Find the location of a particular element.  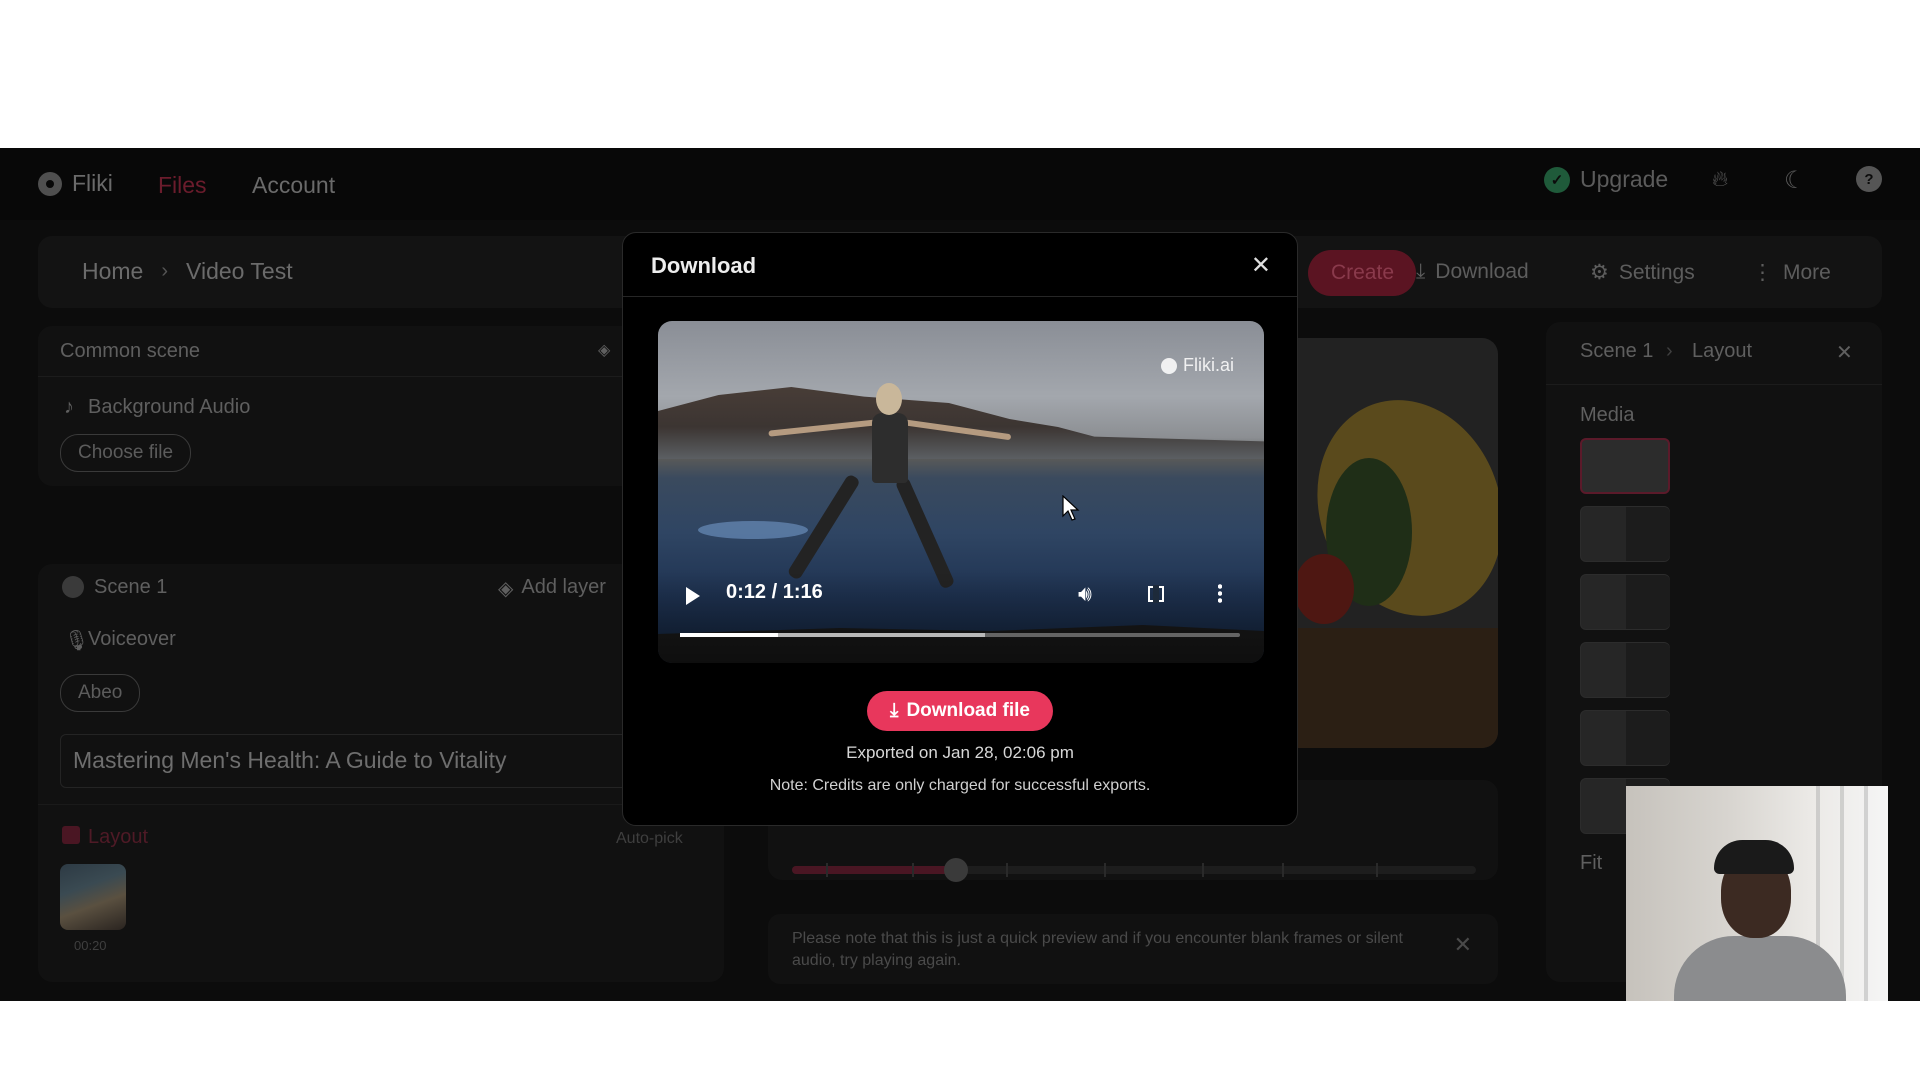

layout-grid-icon is located at coordinates (71, 835).